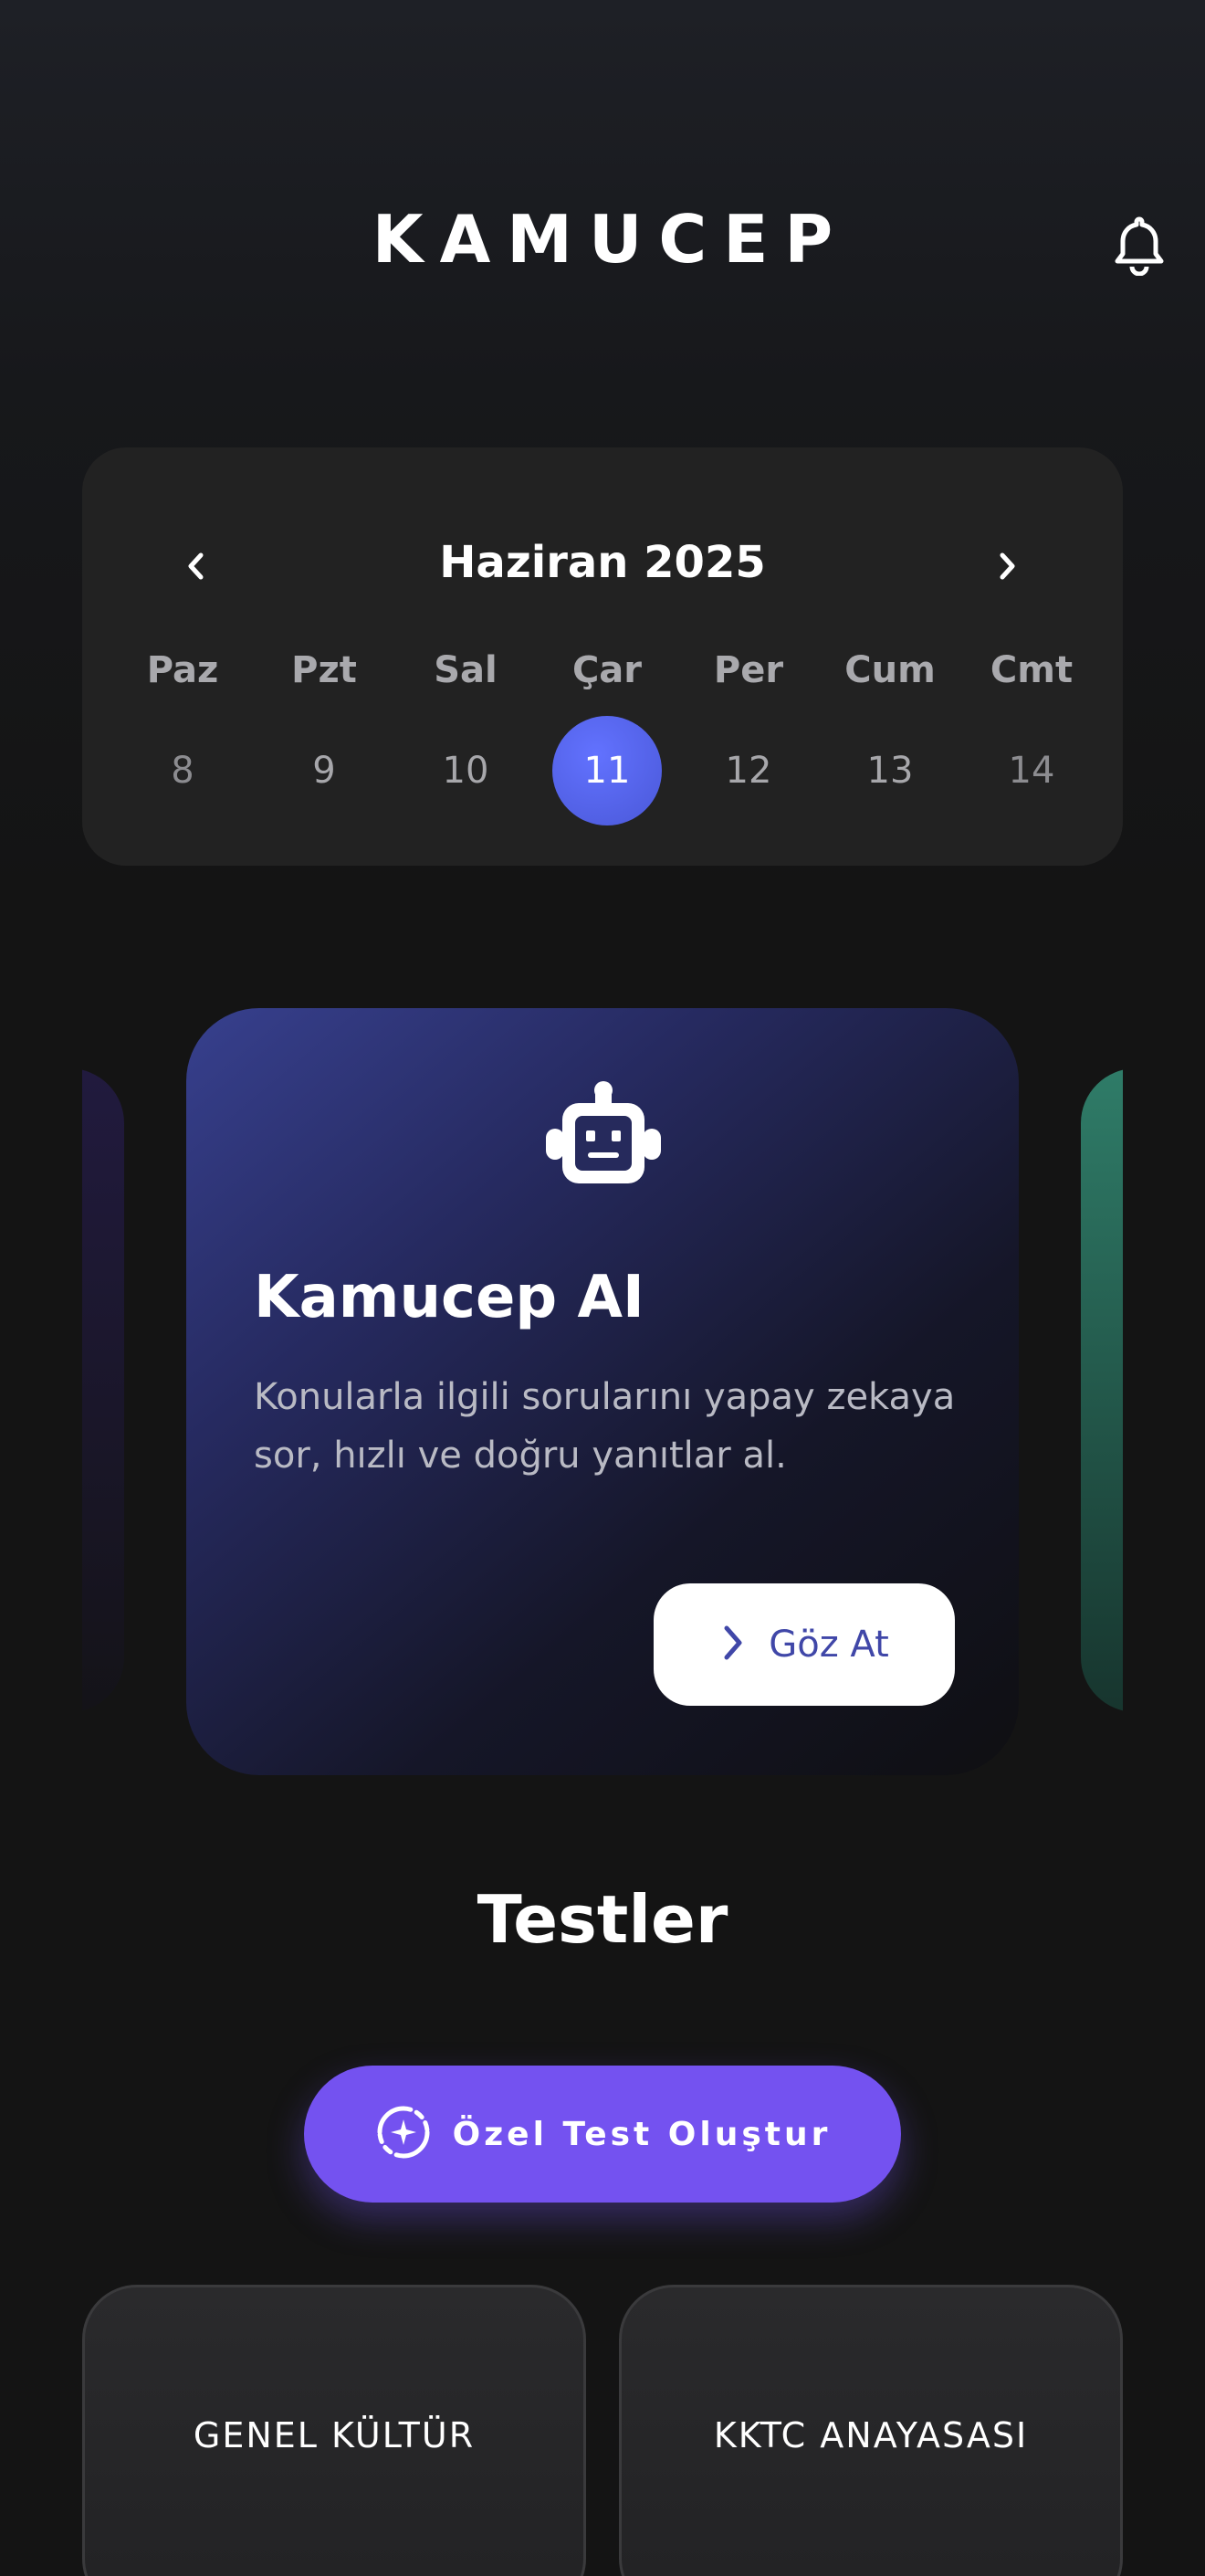 The image size is (1205, 2576). Describe the element at coordinates (603, 1919) in the screenshot. I see `tests-section-title: Testler` at that location.